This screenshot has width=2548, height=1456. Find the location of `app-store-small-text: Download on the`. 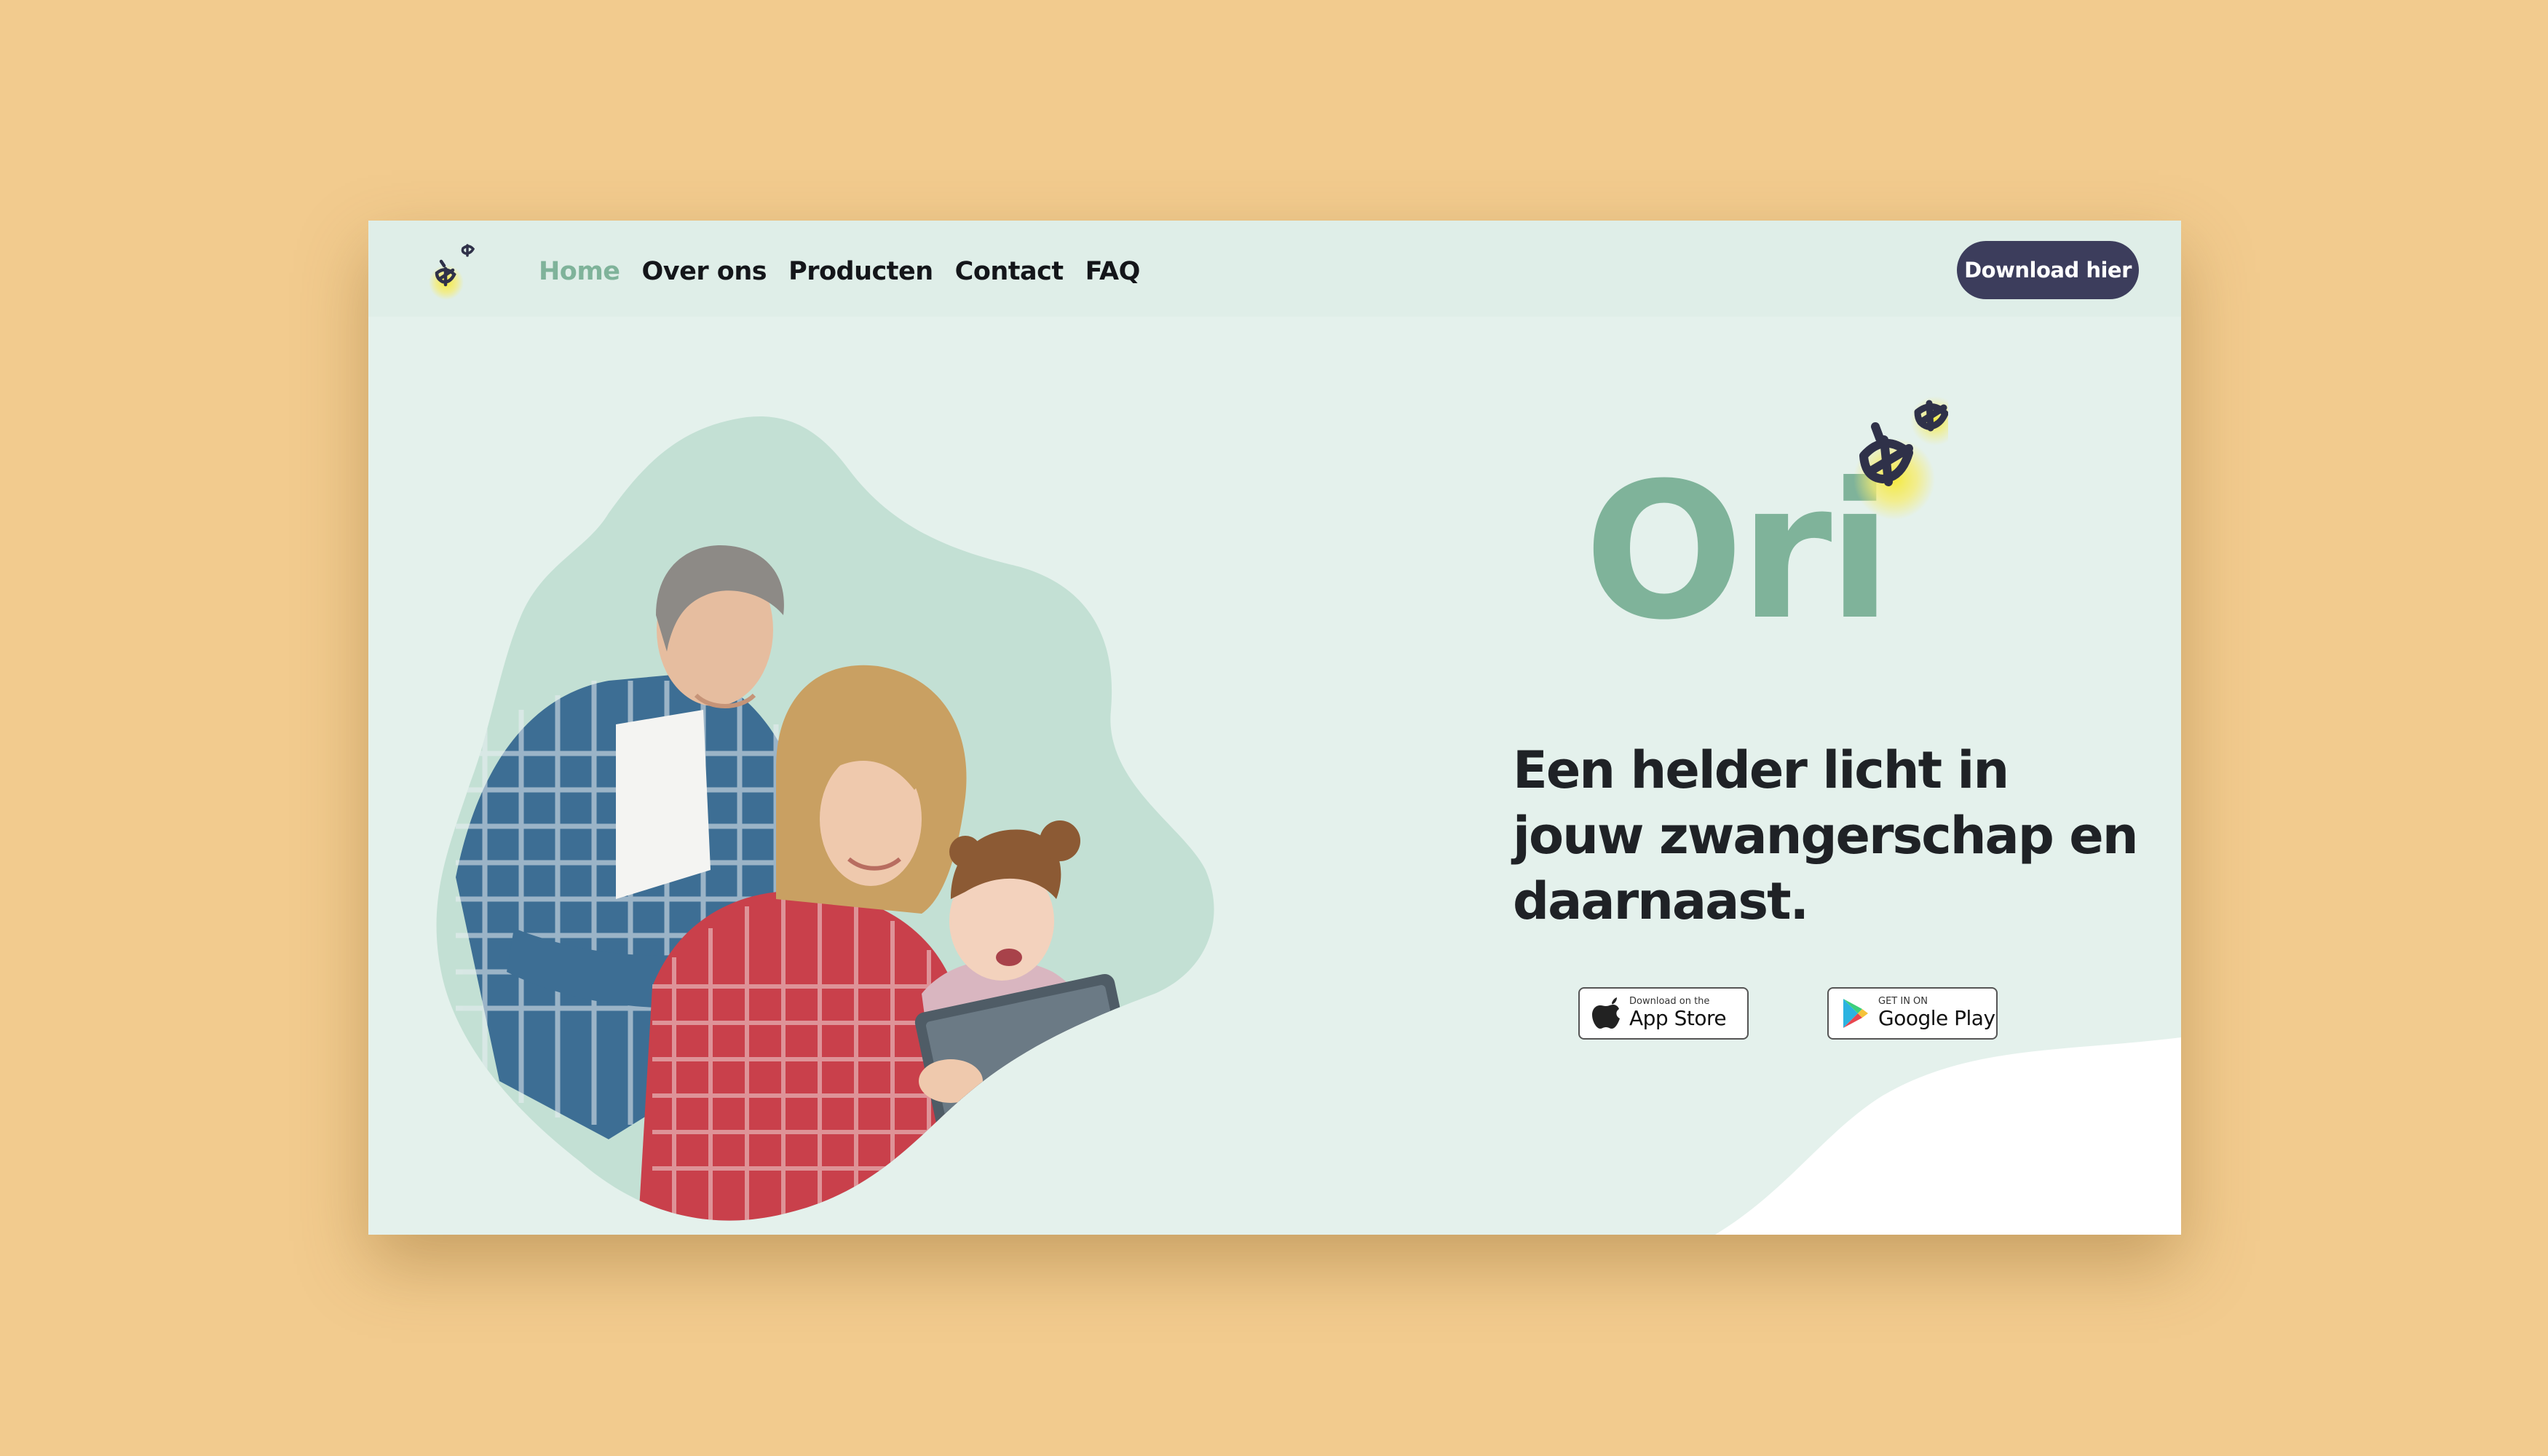

app-store-small-text: Download on the is located at coordinates (1669, 1001).